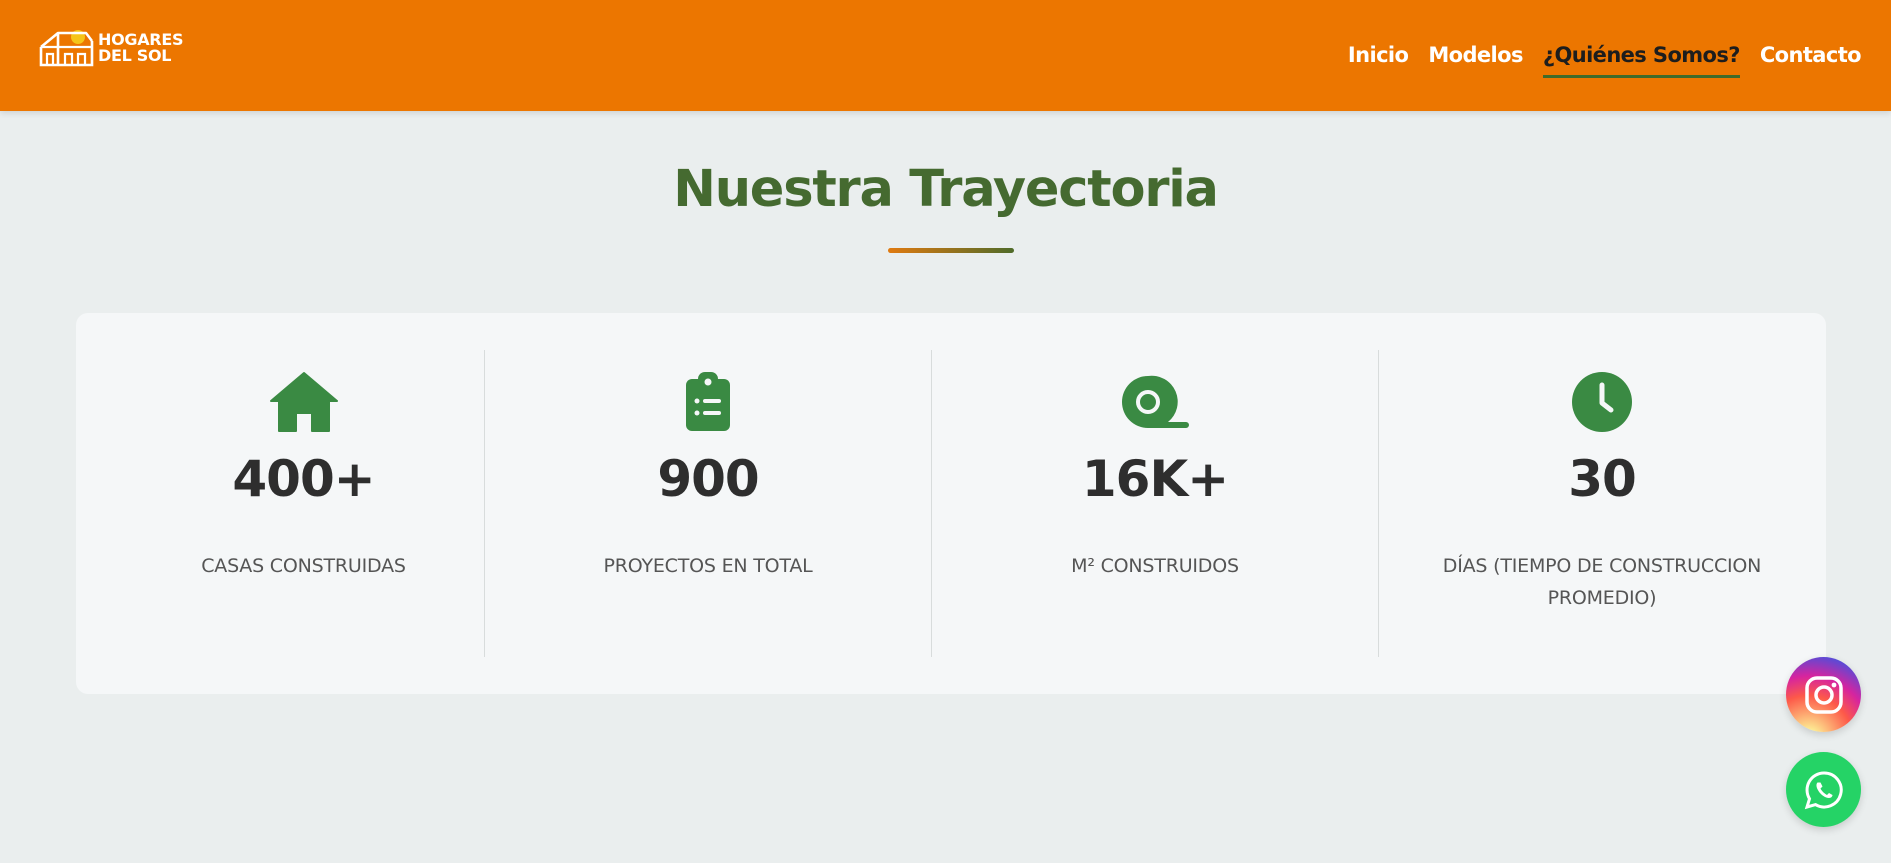  What do you see at coordinates (1155, 479) in the screenshot?
I see `stat-value: 16K+` at bounding box center [1155, 479].